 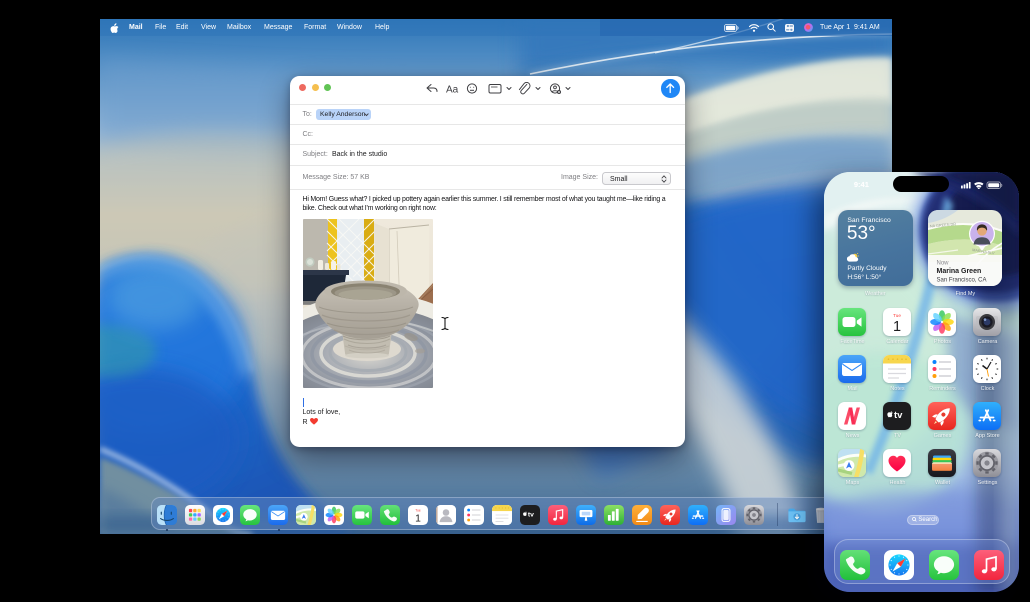 I want to click on svg-text: Now, so click(x=942, y=264).